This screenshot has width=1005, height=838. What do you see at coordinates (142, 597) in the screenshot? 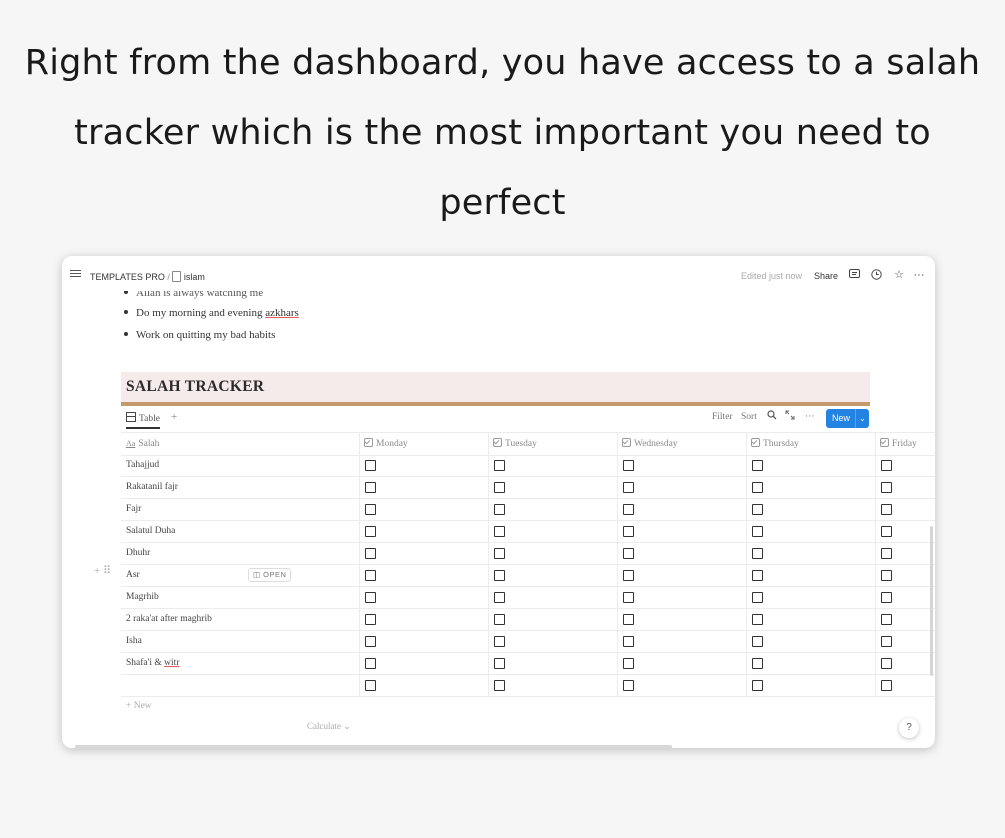
I see `salah-name-cell: Magrhib` at bounding box center [142, 597].